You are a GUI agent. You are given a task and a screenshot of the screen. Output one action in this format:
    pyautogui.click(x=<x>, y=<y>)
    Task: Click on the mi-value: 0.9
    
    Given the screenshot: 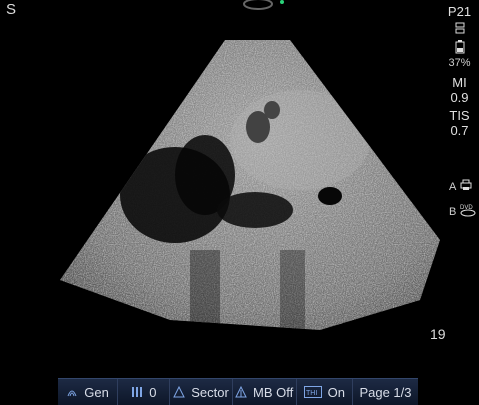 What is the action you would take?
    pyautogui.click(x=459, y=97)
    